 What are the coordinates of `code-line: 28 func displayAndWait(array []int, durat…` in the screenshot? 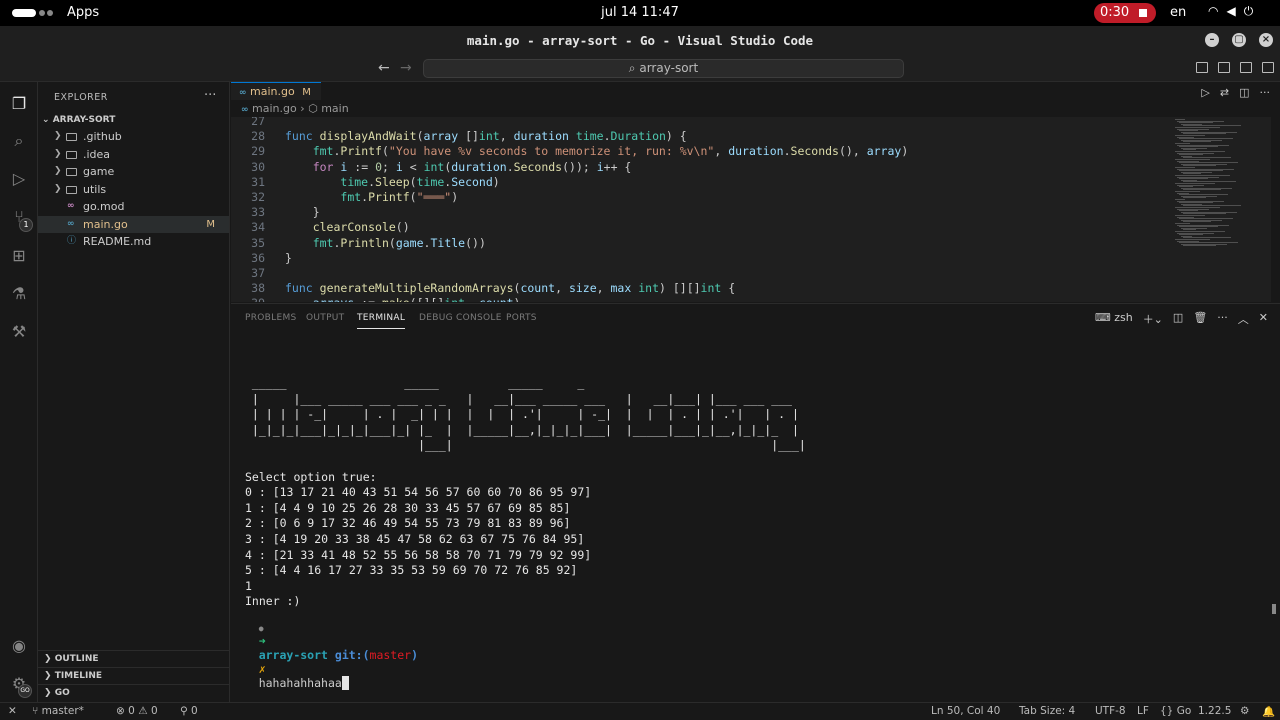 It's located at (701, 136).